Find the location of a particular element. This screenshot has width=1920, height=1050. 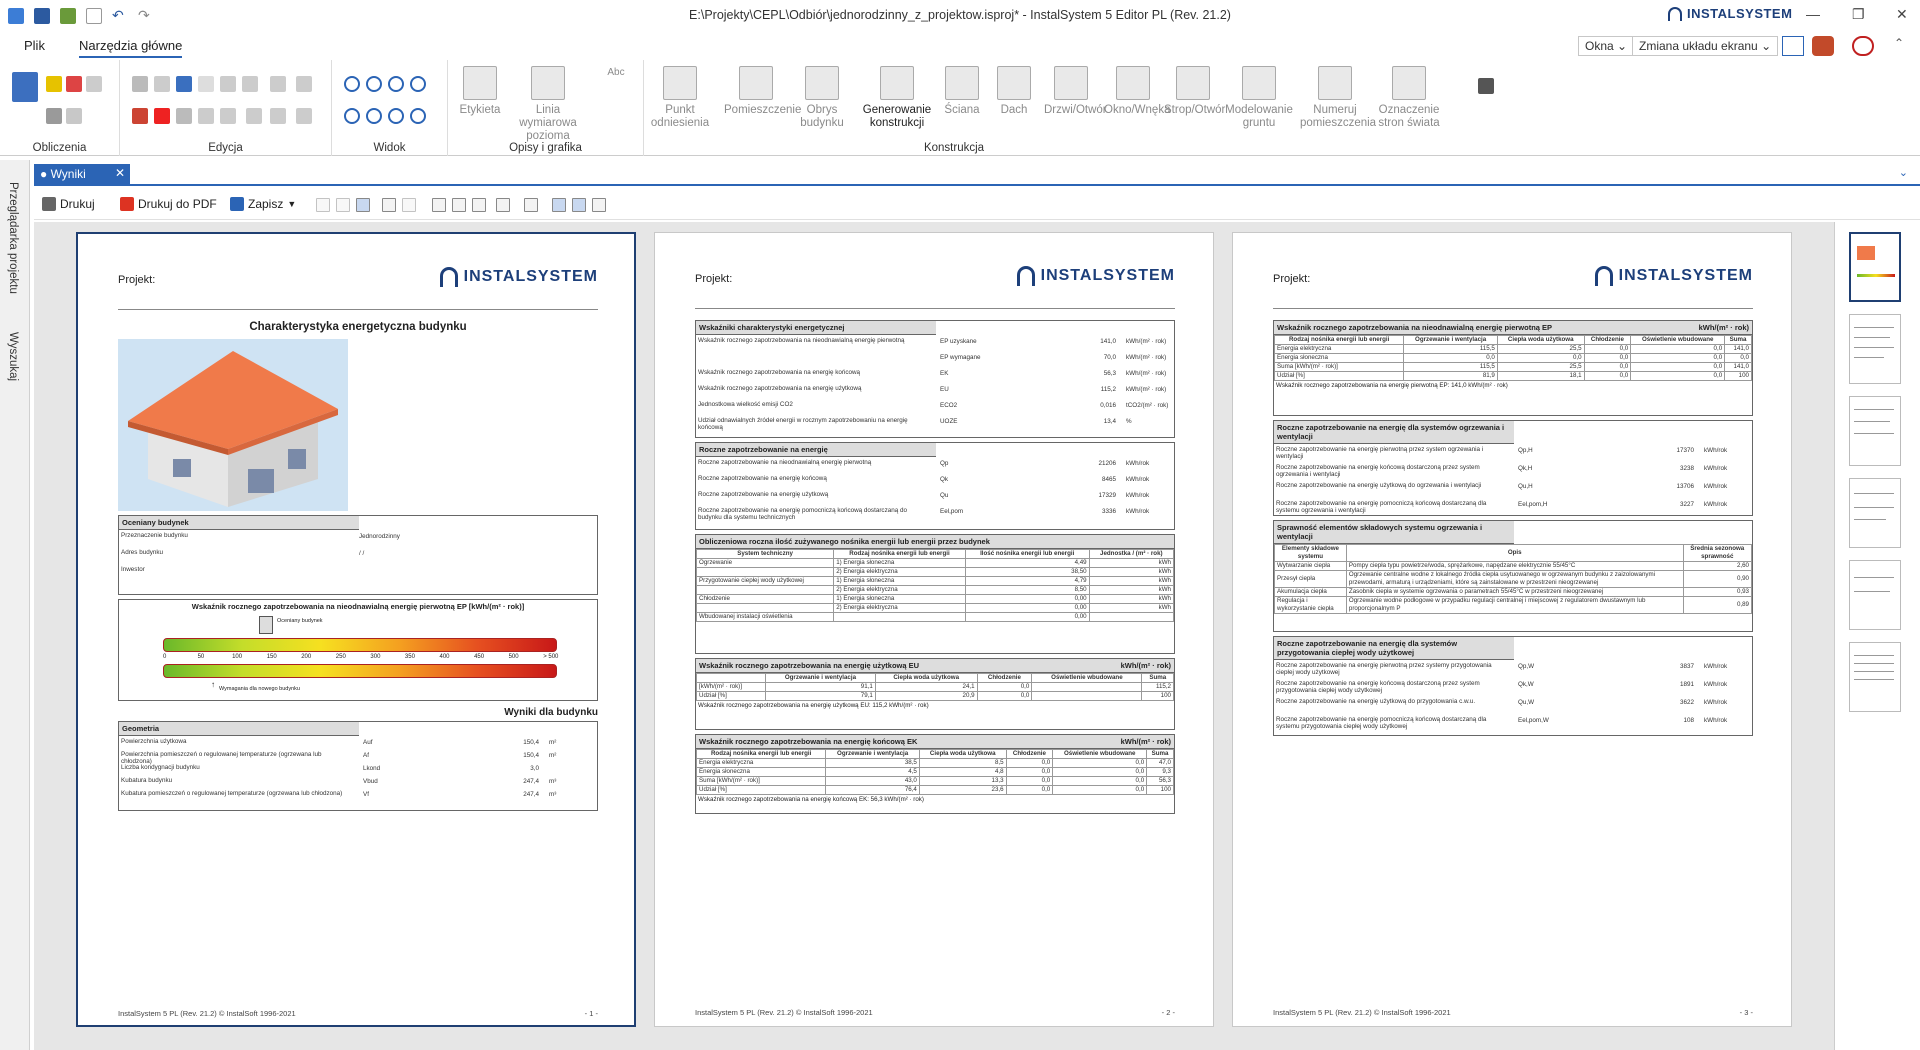

zoom-previous-icon is located at coordinates (374, 116).